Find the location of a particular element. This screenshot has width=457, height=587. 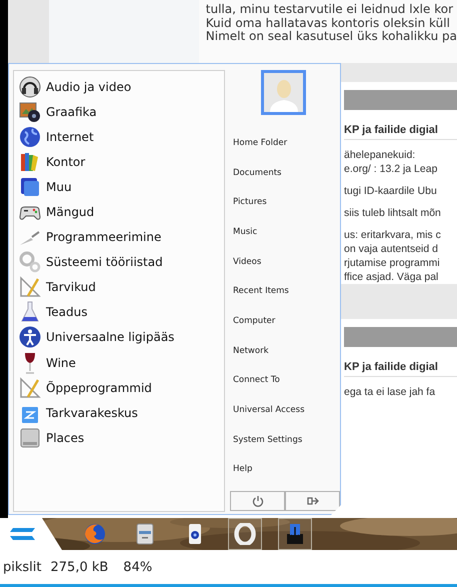

menu-category: Tarvikud is located at coordinates (71, 287).